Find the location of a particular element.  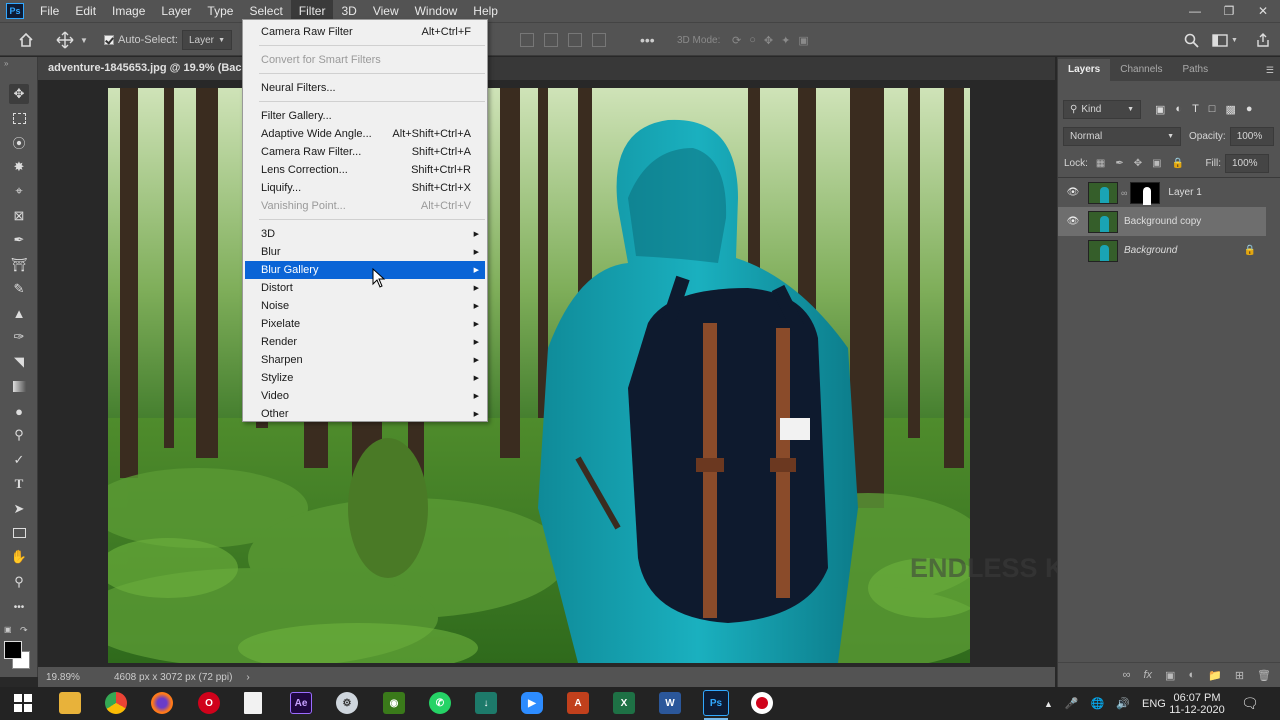

chevron-up-icon: ▲ is located at coordinates (1048, 704).